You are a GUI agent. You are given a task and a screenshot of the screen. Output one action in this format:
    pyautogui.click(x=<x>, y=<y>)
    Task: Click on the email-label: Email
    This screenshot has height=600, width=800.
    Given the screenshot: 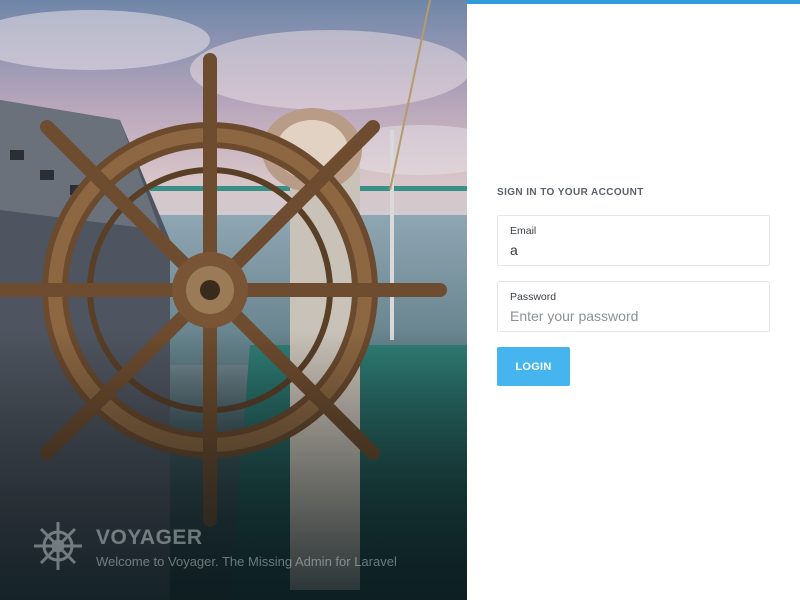 What is the action you would take?
    pyautogui.click(x=523, y=231)
    